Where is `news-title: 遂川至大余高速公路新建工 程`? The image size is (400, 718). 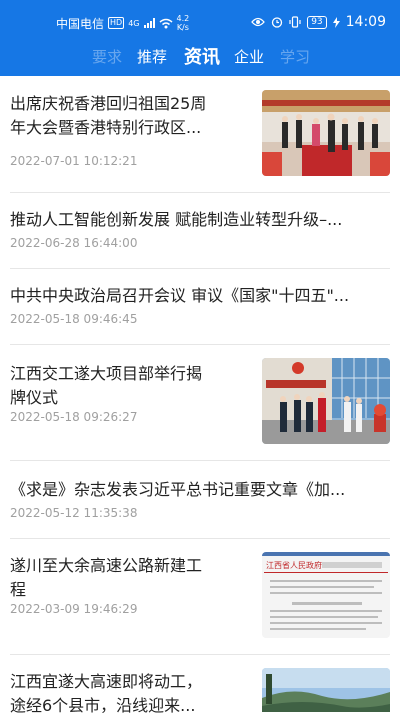
news-title: 遂川至大余高速公路新建工 程 is located at coordinates (132, 578).